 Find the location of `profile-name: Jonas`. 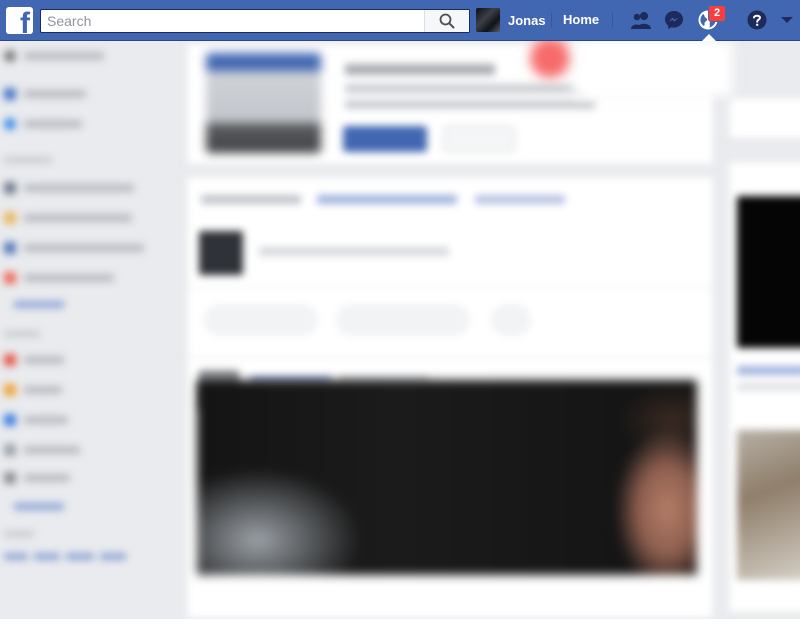

profile-name: Jonas is located at coordinates (527, 20).